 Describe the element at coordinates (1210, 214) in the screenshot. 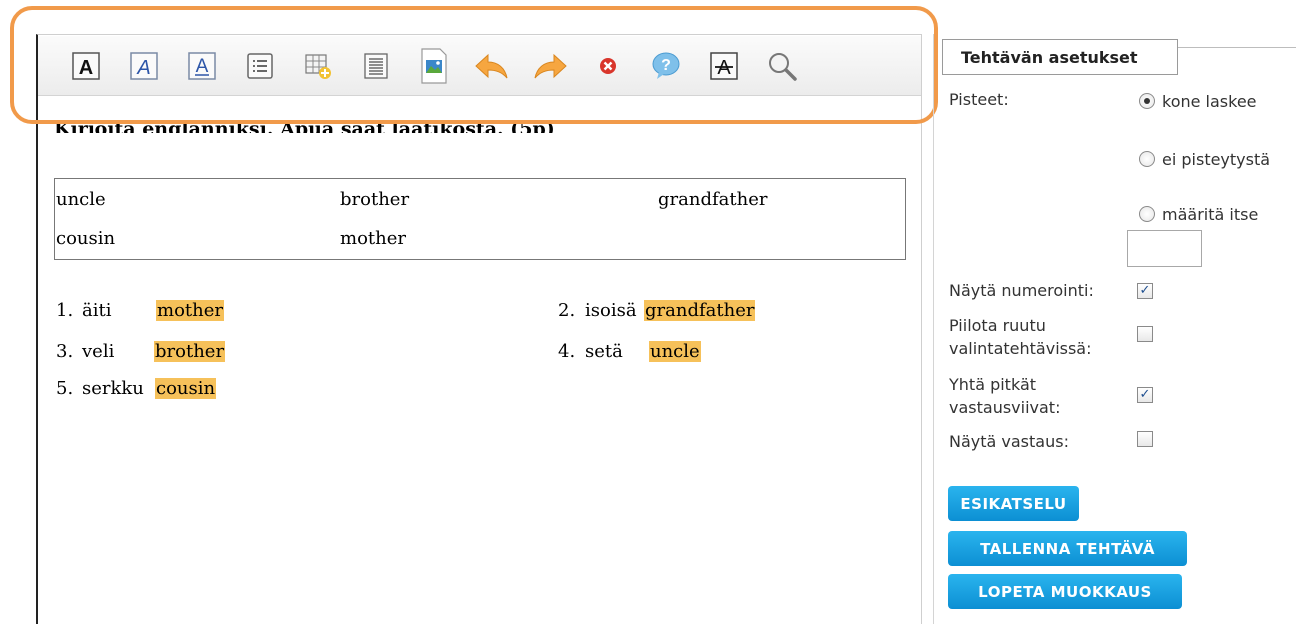

I see `points-custom-label: määritä itse` at that location.